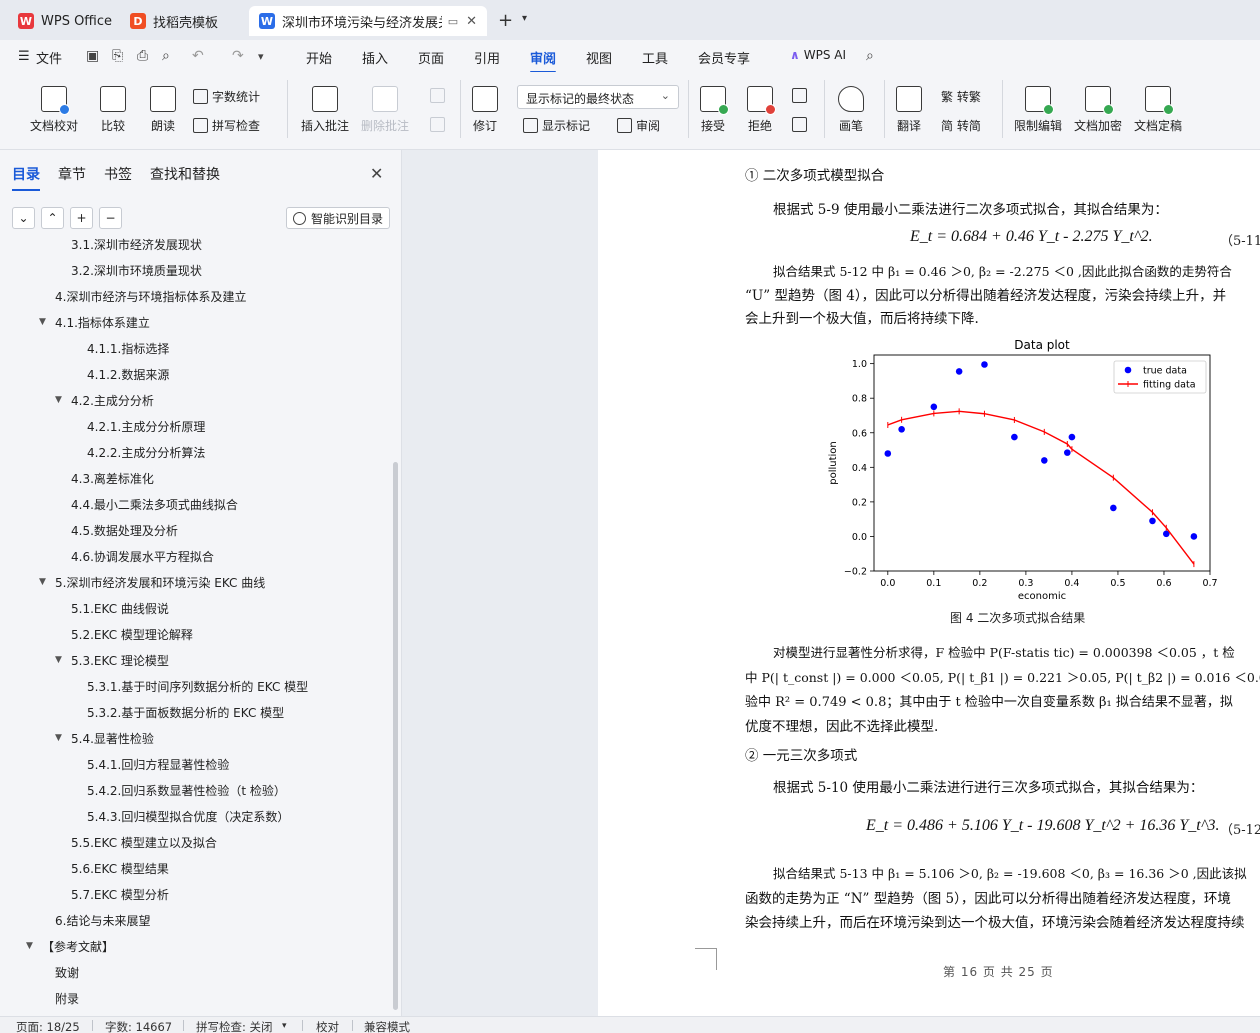 This screenshot has height=1033, width=1260. I want to click on toc-item: ▼ 5.深圳市经济发展和环境污染 EKC 曲线, so click(152, 582).